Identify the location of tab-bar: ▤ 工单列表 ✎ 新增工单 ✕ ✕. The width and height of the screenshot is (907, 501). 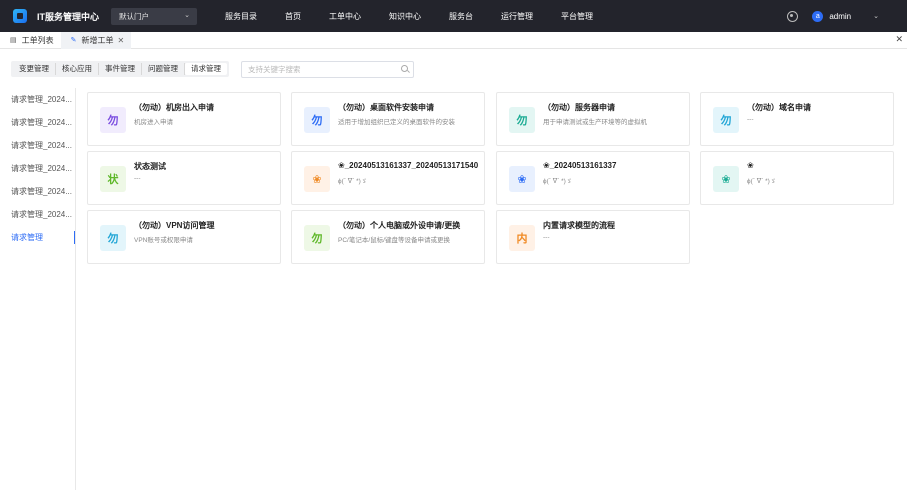
(453, 40).